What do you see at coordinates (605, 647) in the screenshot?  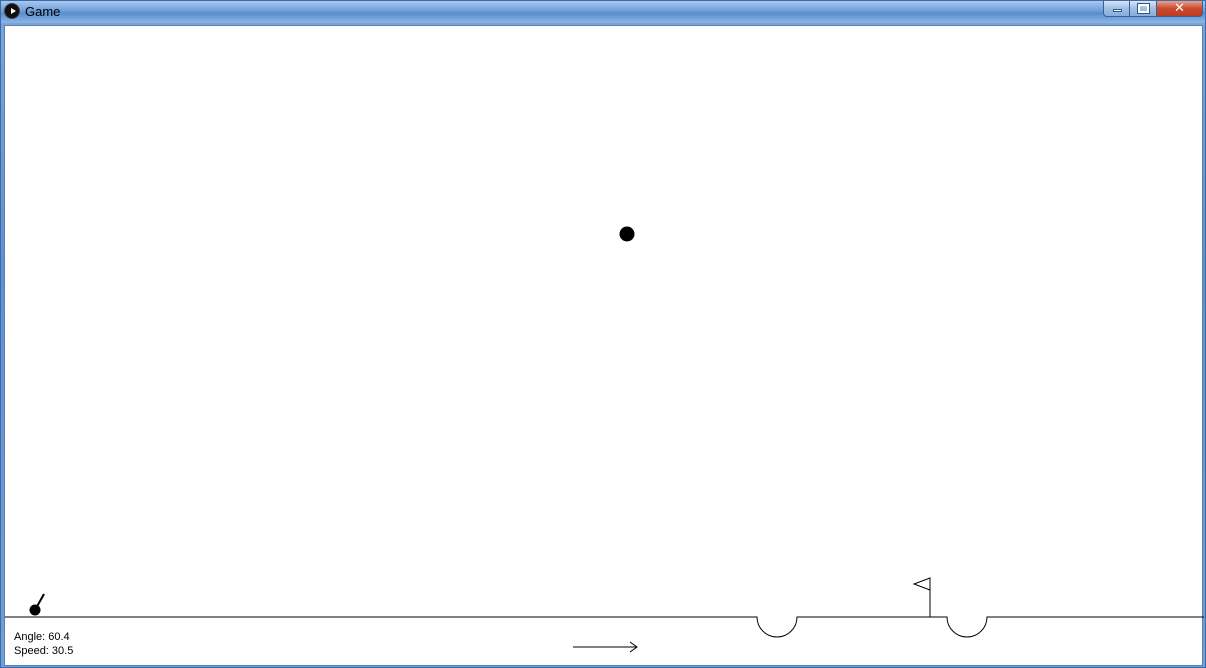 I see `direction-arrow-icon` at bounding box center [605, 647].